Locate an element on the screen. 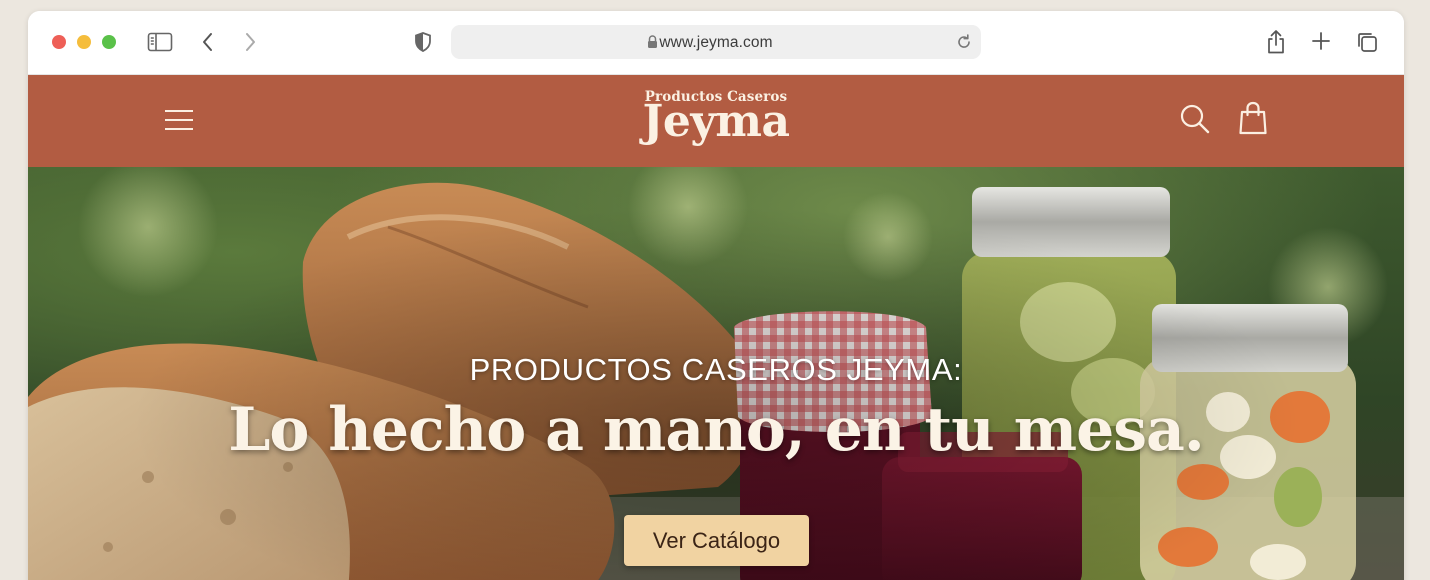 Image resolution: width=1430 pixels, height=580 pixels. forward-icon is located at coordinates (250, 42).